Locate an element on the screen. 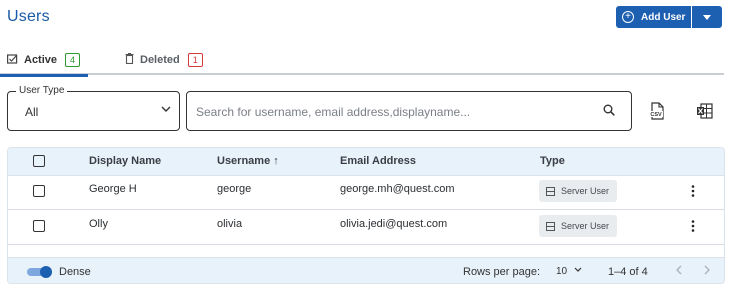 This screenshot has height=288, width=731. email-cell: olivia.jedi@quest.com is located at coordinates (394, 224).